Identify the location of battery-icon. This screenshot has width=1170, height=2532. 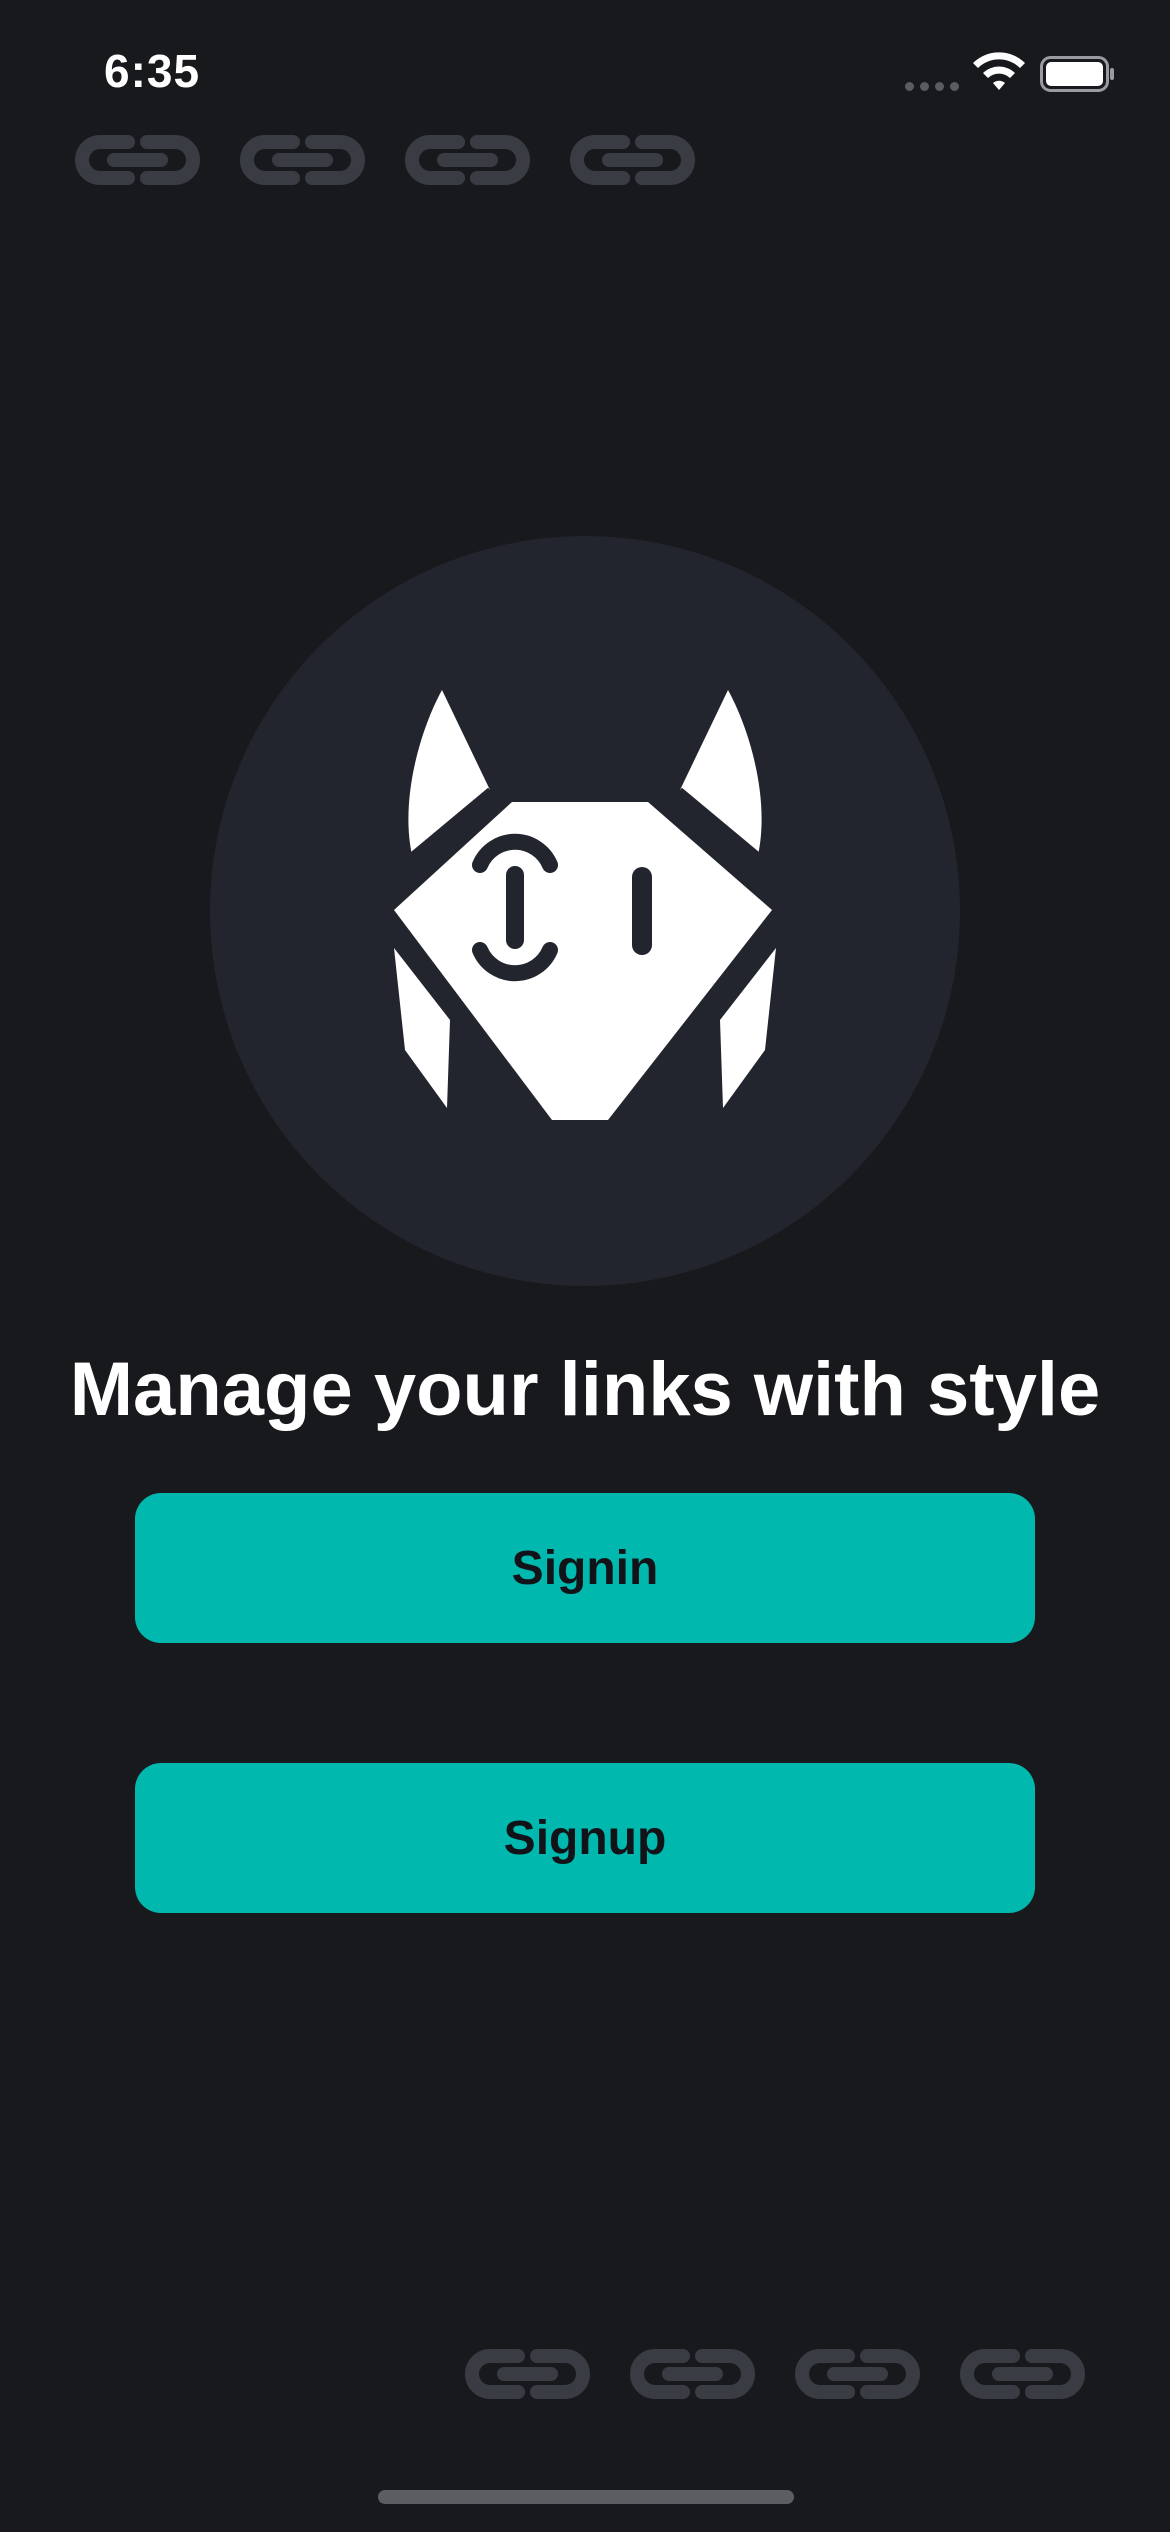
(1077, 74).